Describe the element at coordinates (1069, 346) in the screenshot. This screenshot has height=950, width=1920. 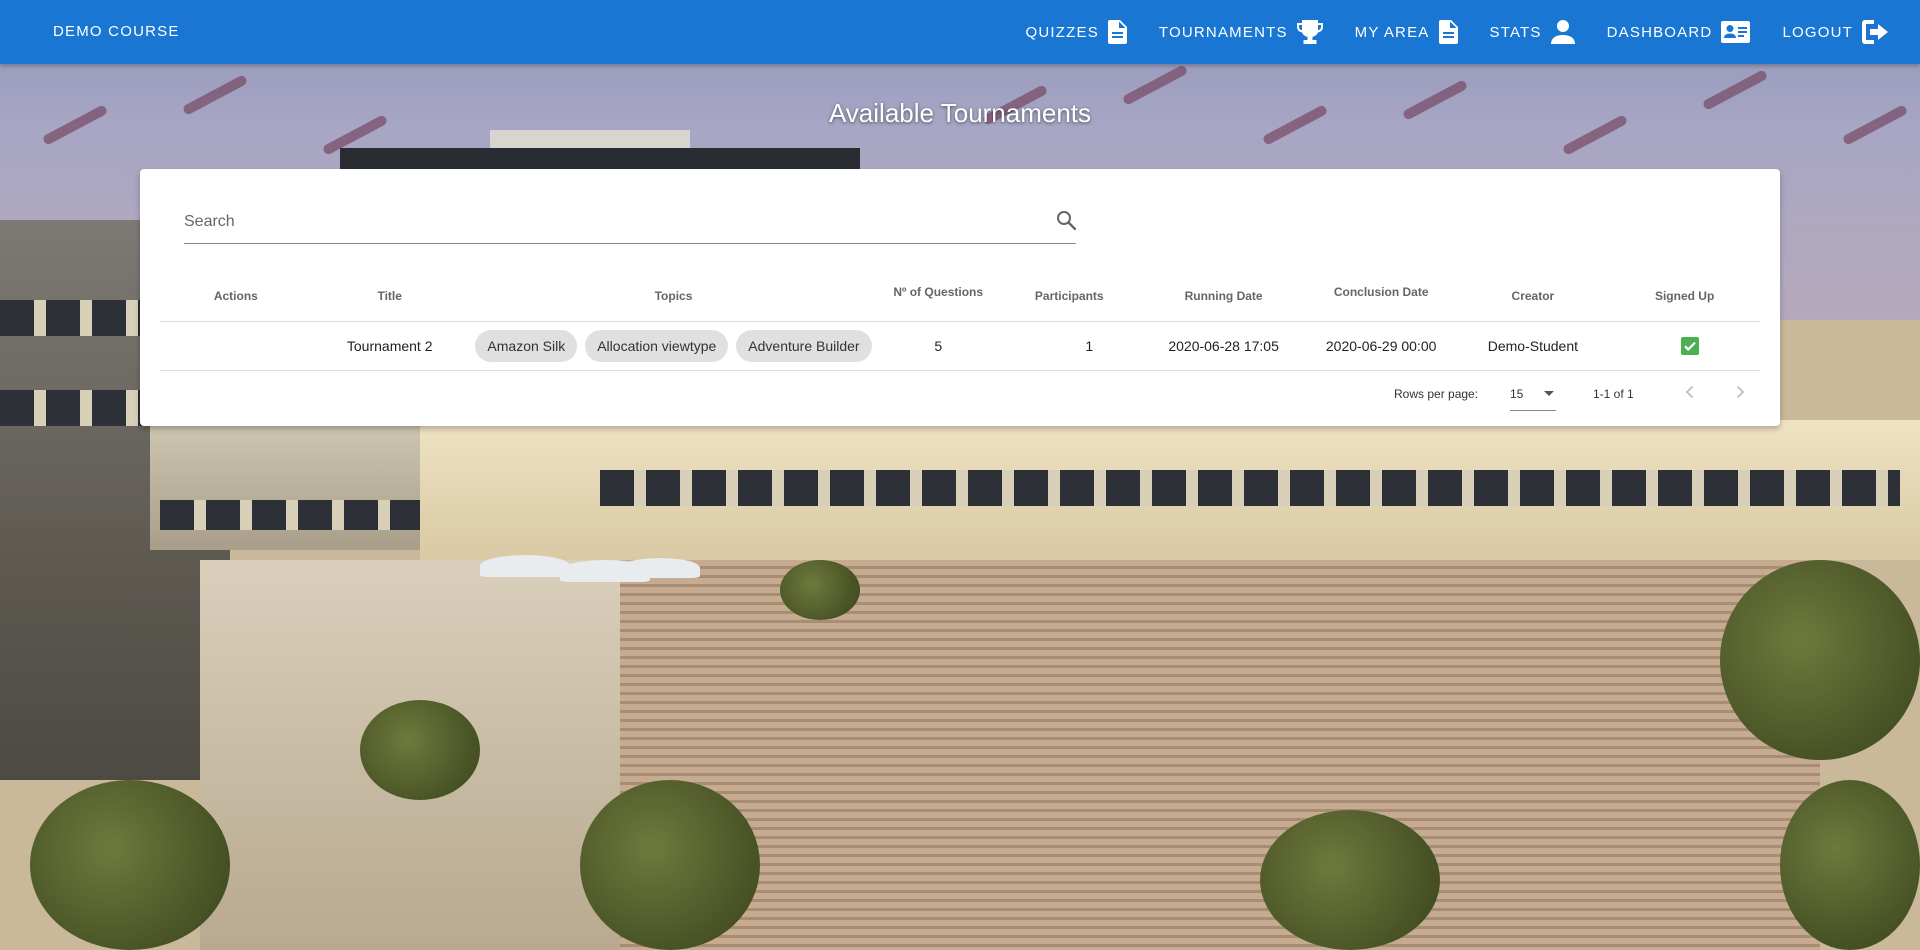
I see `row-participants-cell: 1` at that location.